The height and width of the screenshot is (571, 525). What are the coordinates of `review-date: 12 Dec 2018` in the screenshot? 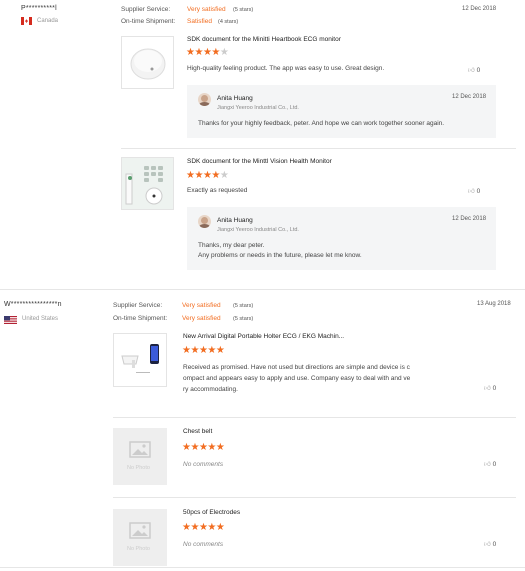 It's located at (479, 9).